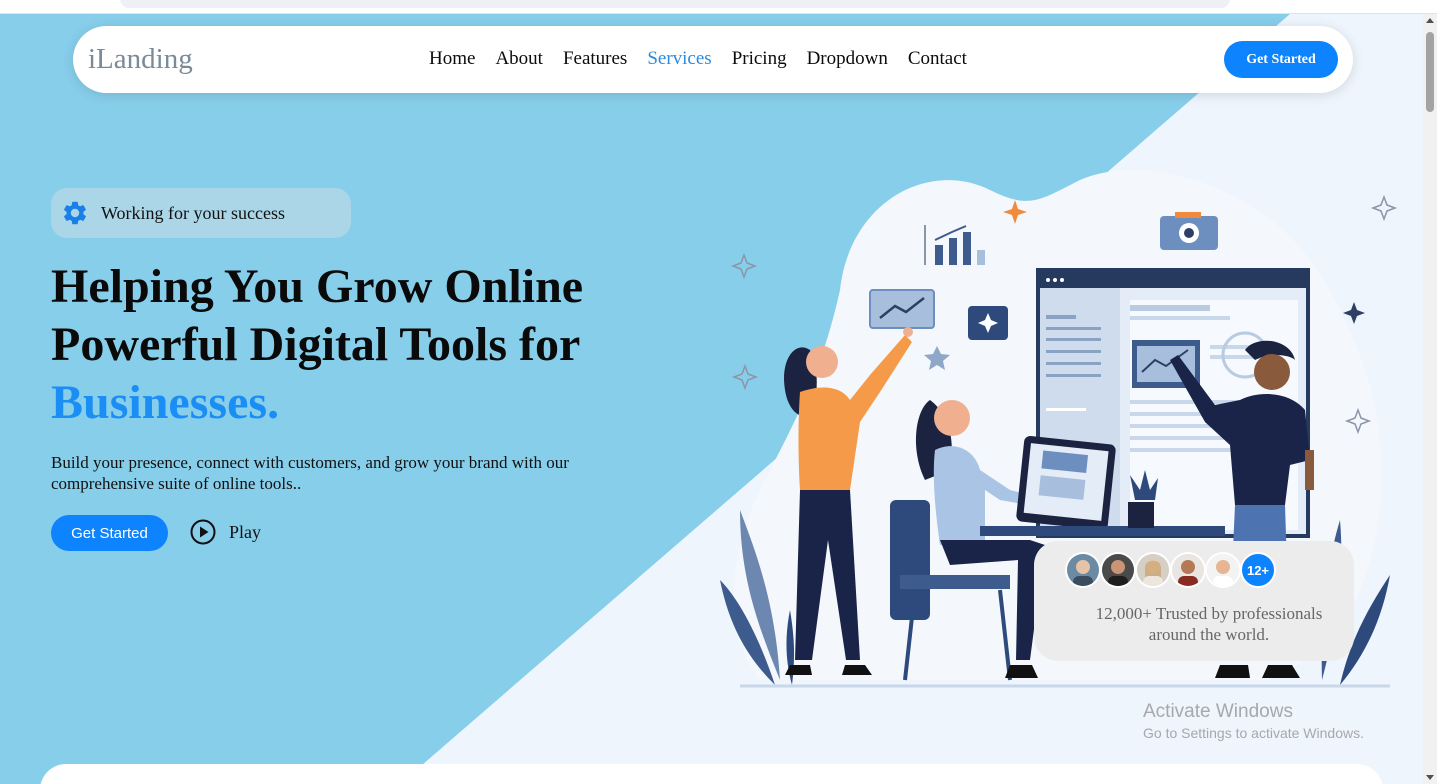 Image resolution: width=1437 pixels, height=784 pixels. I want to click on vertical-scrollbar, so click(1430, 399).